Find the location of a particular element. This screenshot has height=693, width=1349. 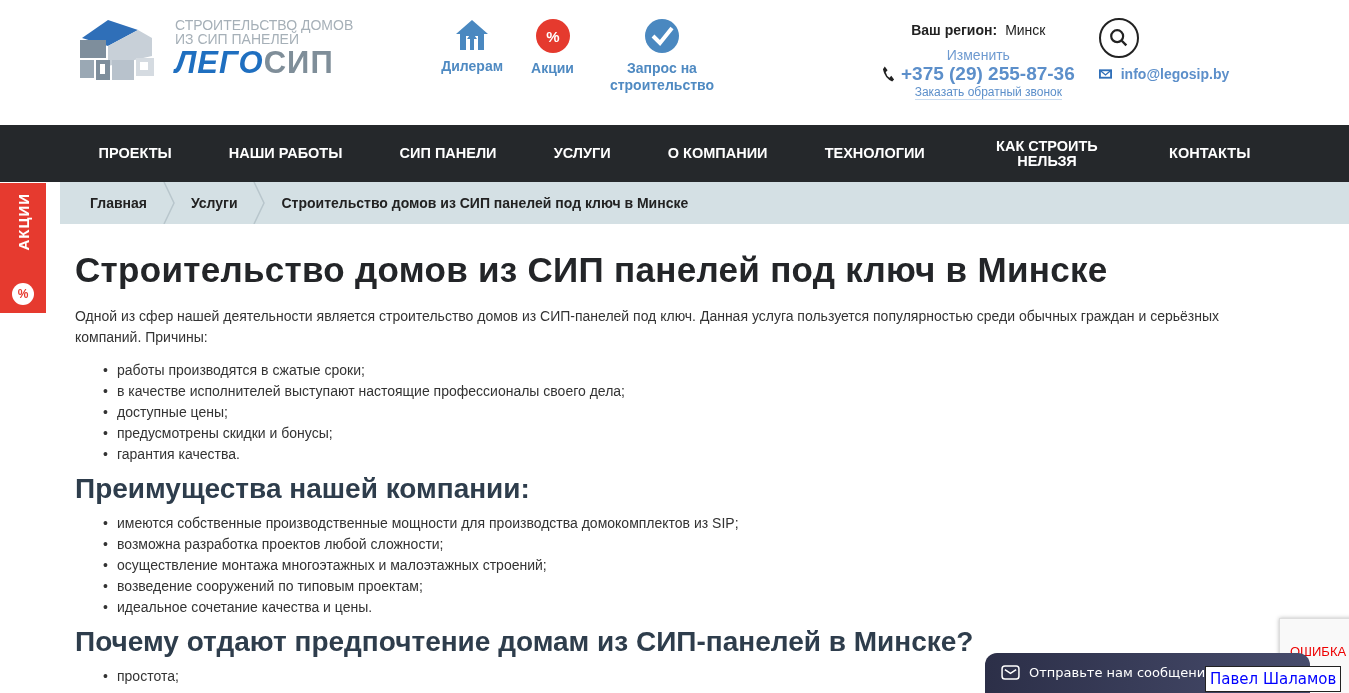

breadcrumb-link: Строительство домов из СИП панелей под ключ в Минске is located at coordinates (485, 203).